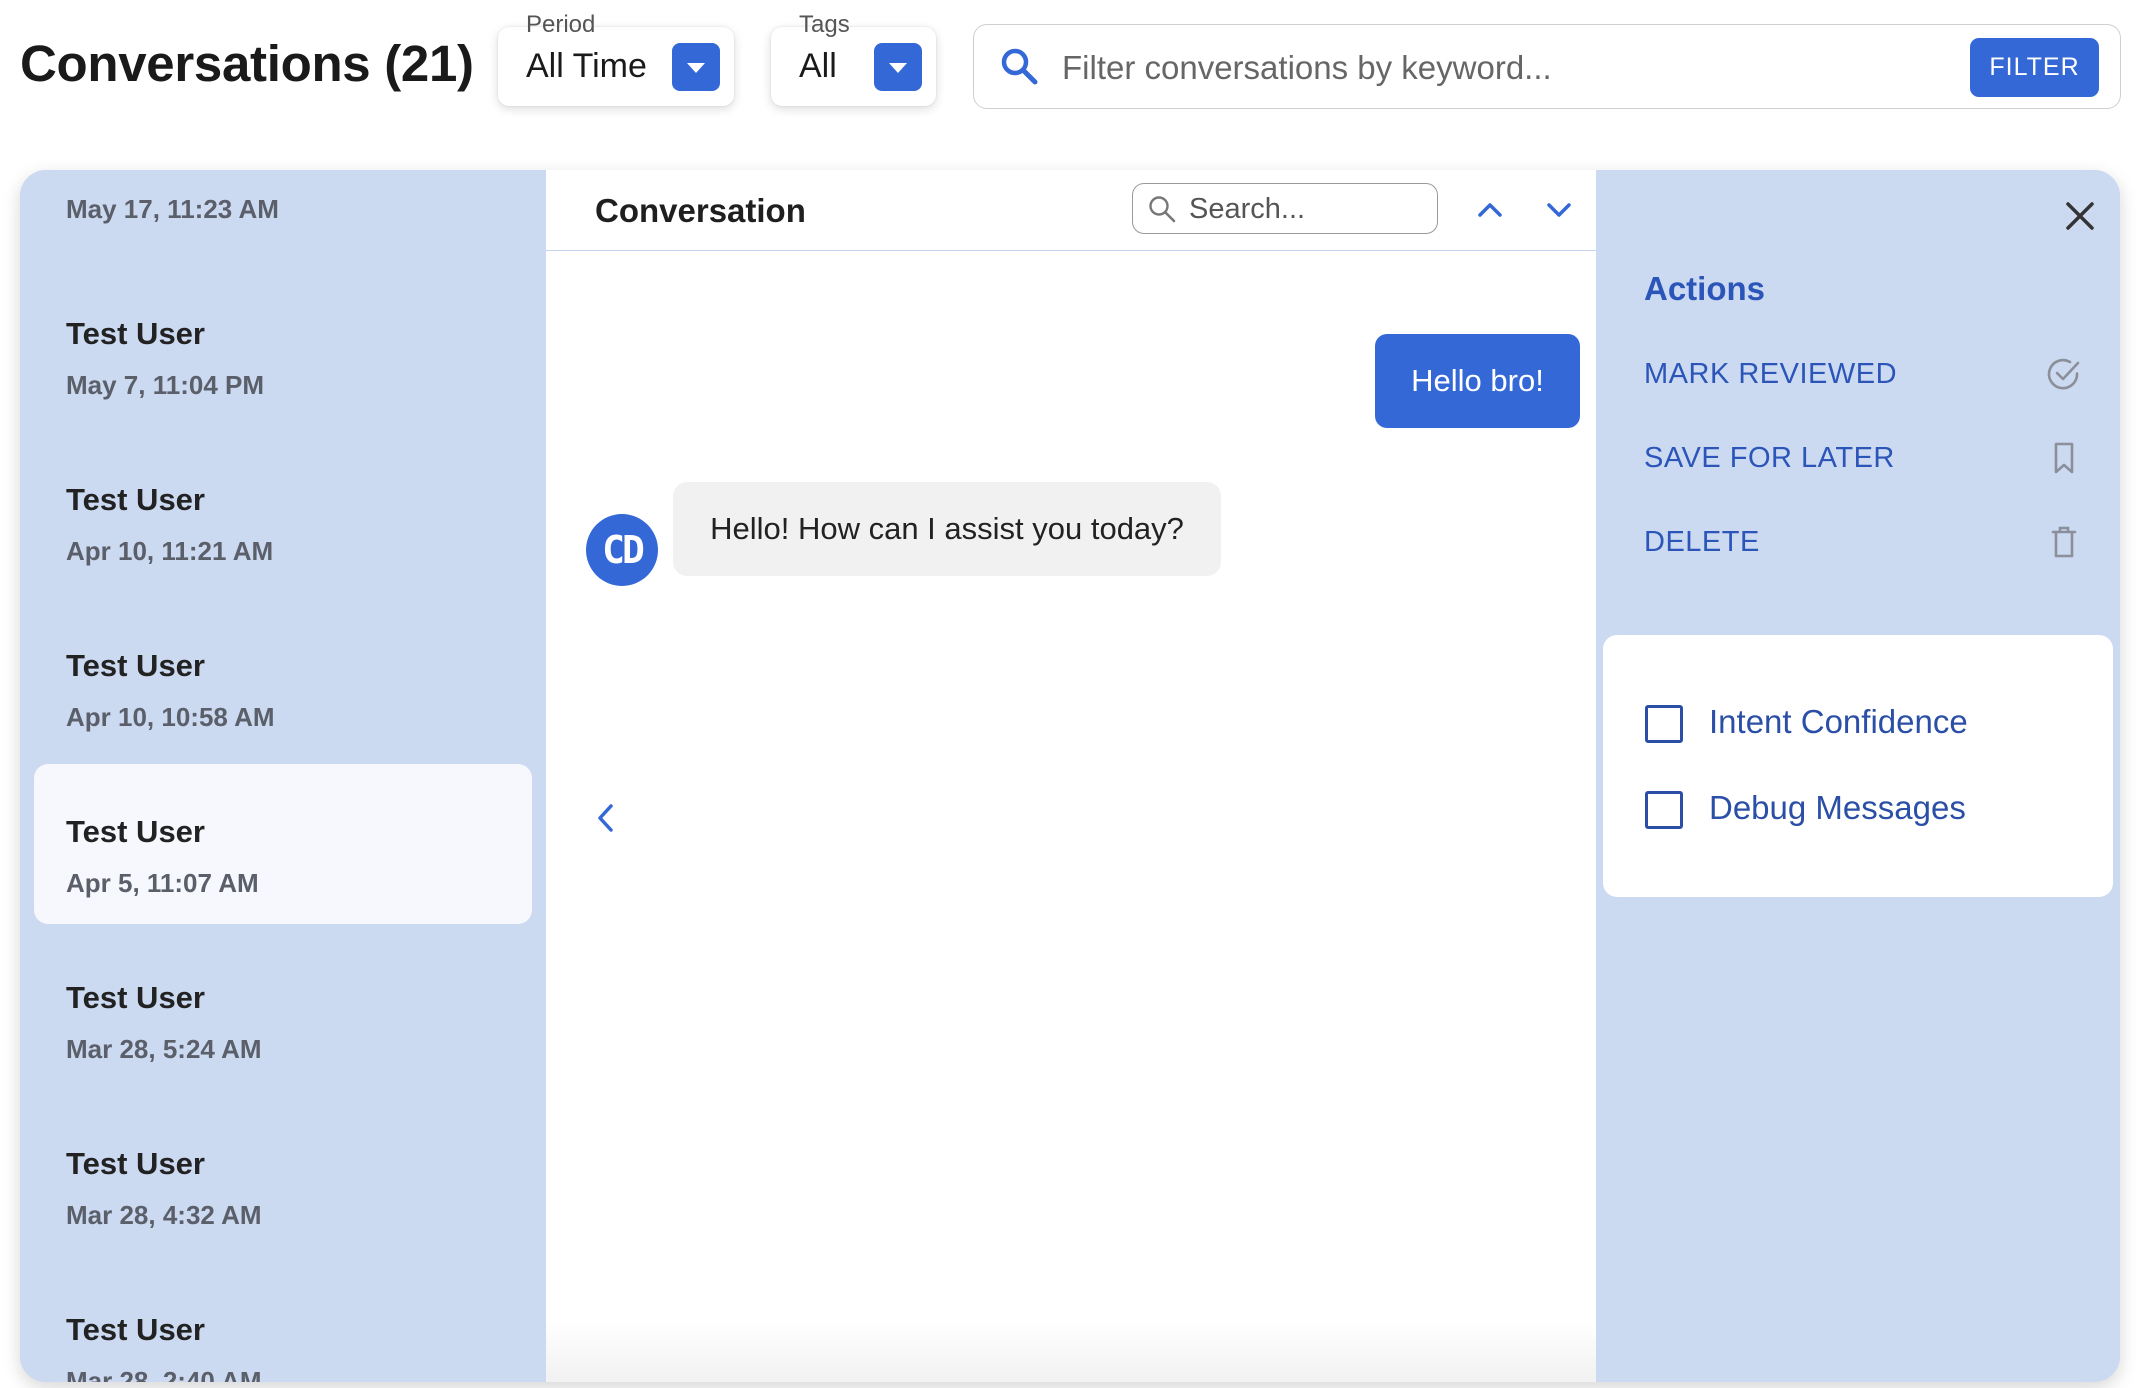 The width and height of the screenshot is (2144, 1388). Describe the element at coordinates (2063, 374) in the screenshot. I see `check-circle-icon` at that location.